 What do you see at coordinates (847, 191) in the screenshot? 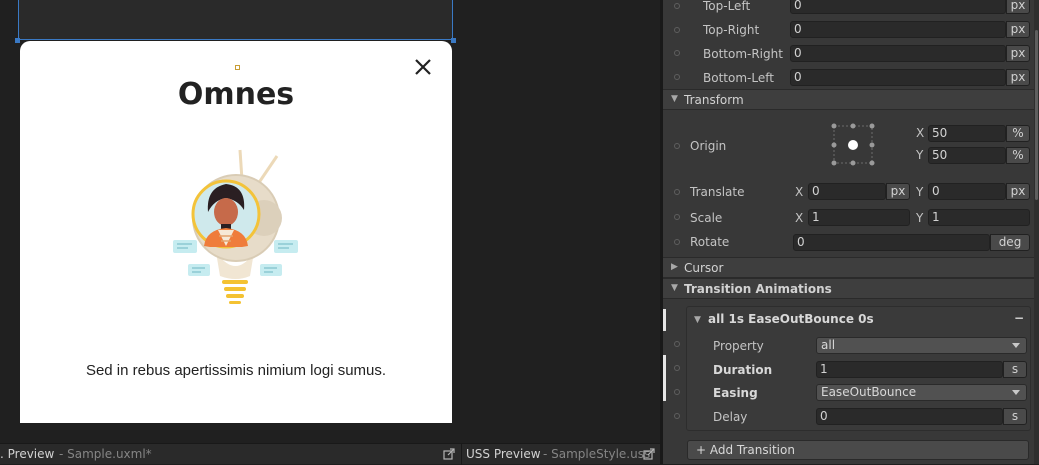
I see `translate-x-field: 0` at bounding box center [847, 191].